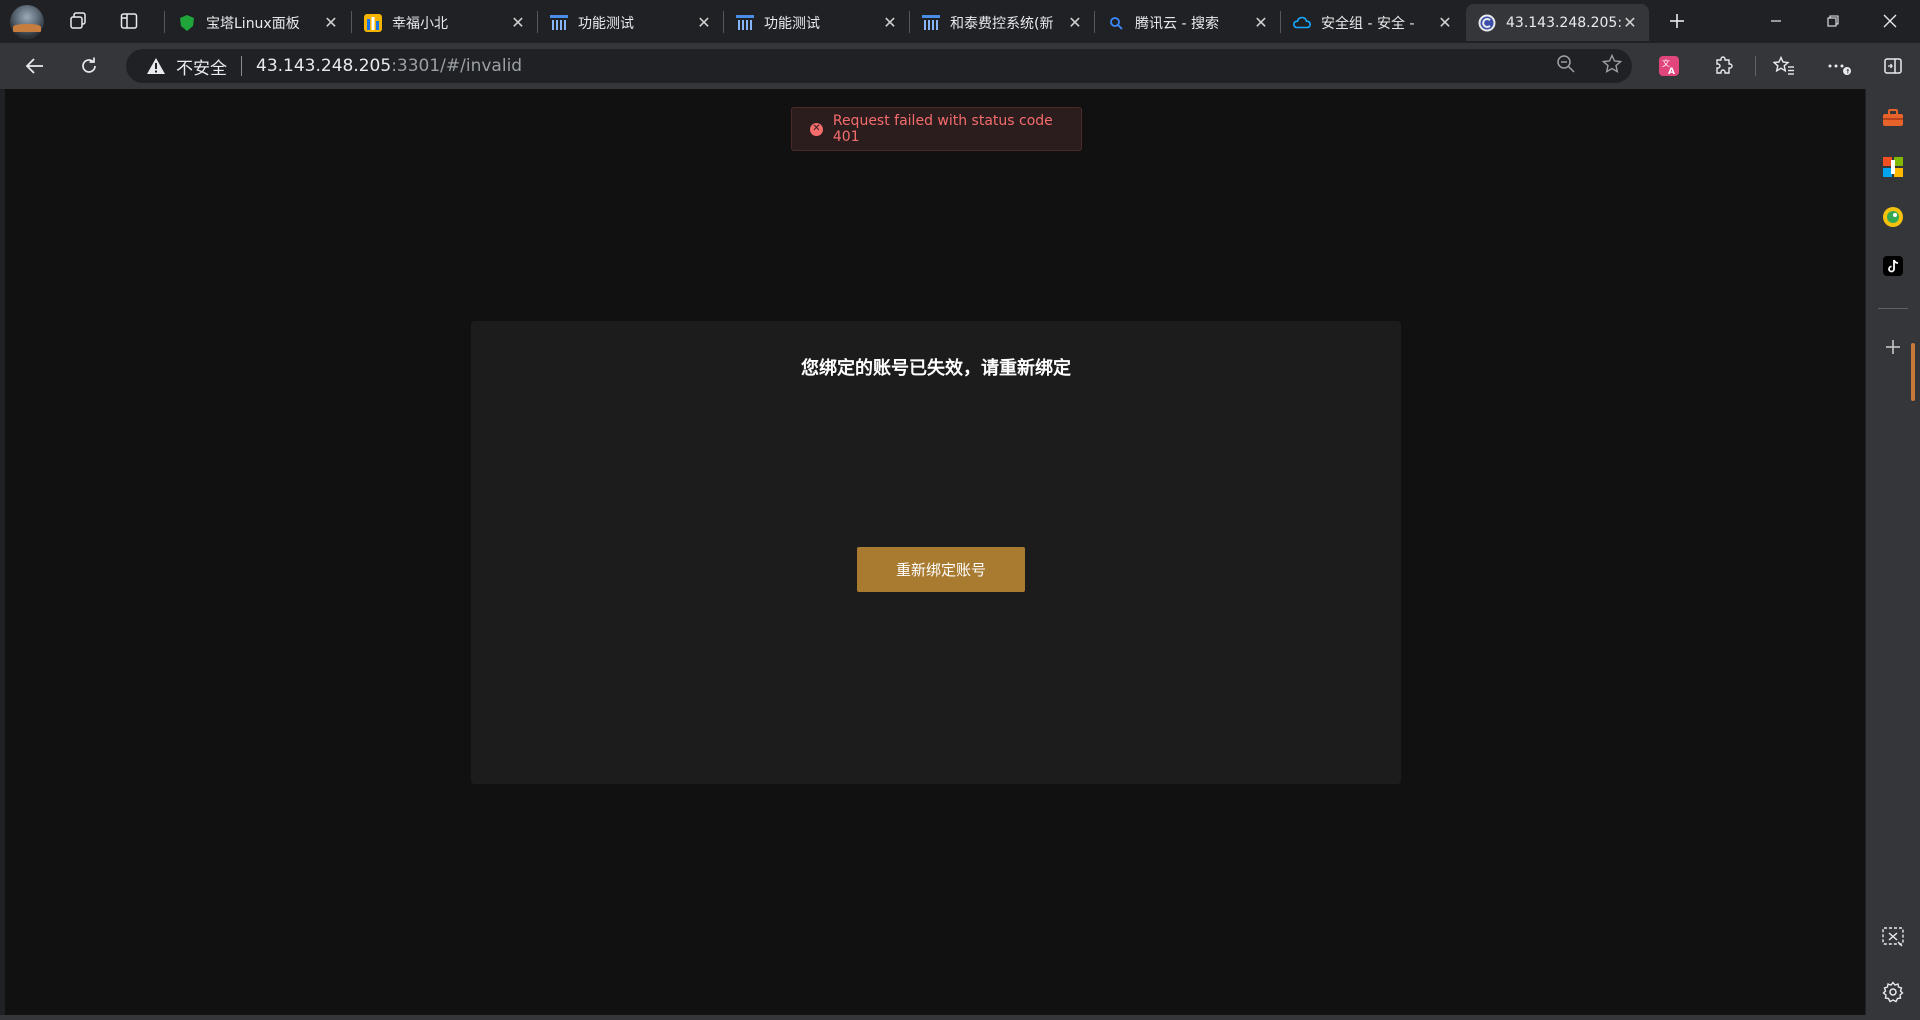  I want to click on sidebar-divider, so click(1893, 308).